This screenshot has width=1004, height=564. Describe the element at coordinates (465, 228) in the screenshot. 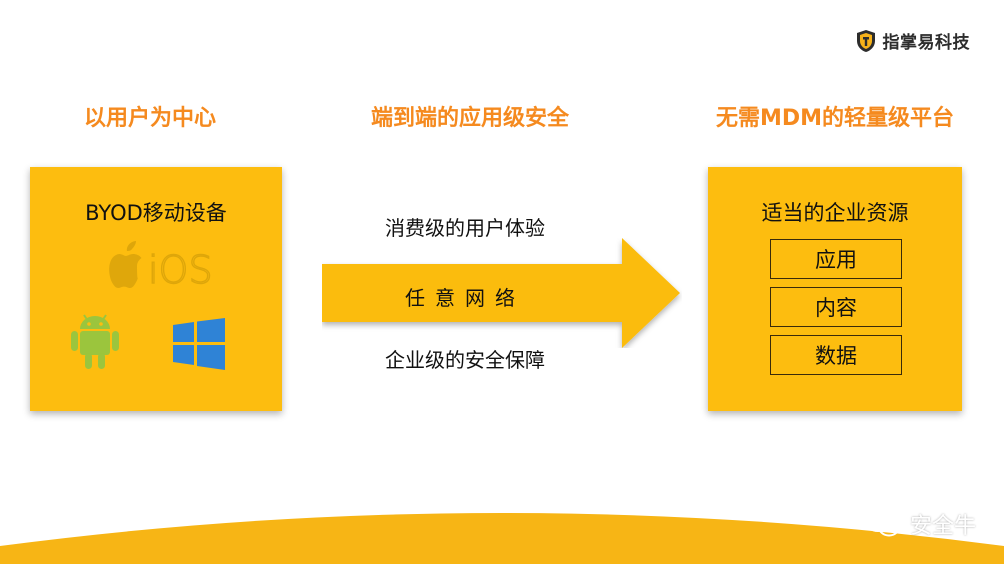

I see `consumer-experience-text: 消费级的用户体验` at that location.